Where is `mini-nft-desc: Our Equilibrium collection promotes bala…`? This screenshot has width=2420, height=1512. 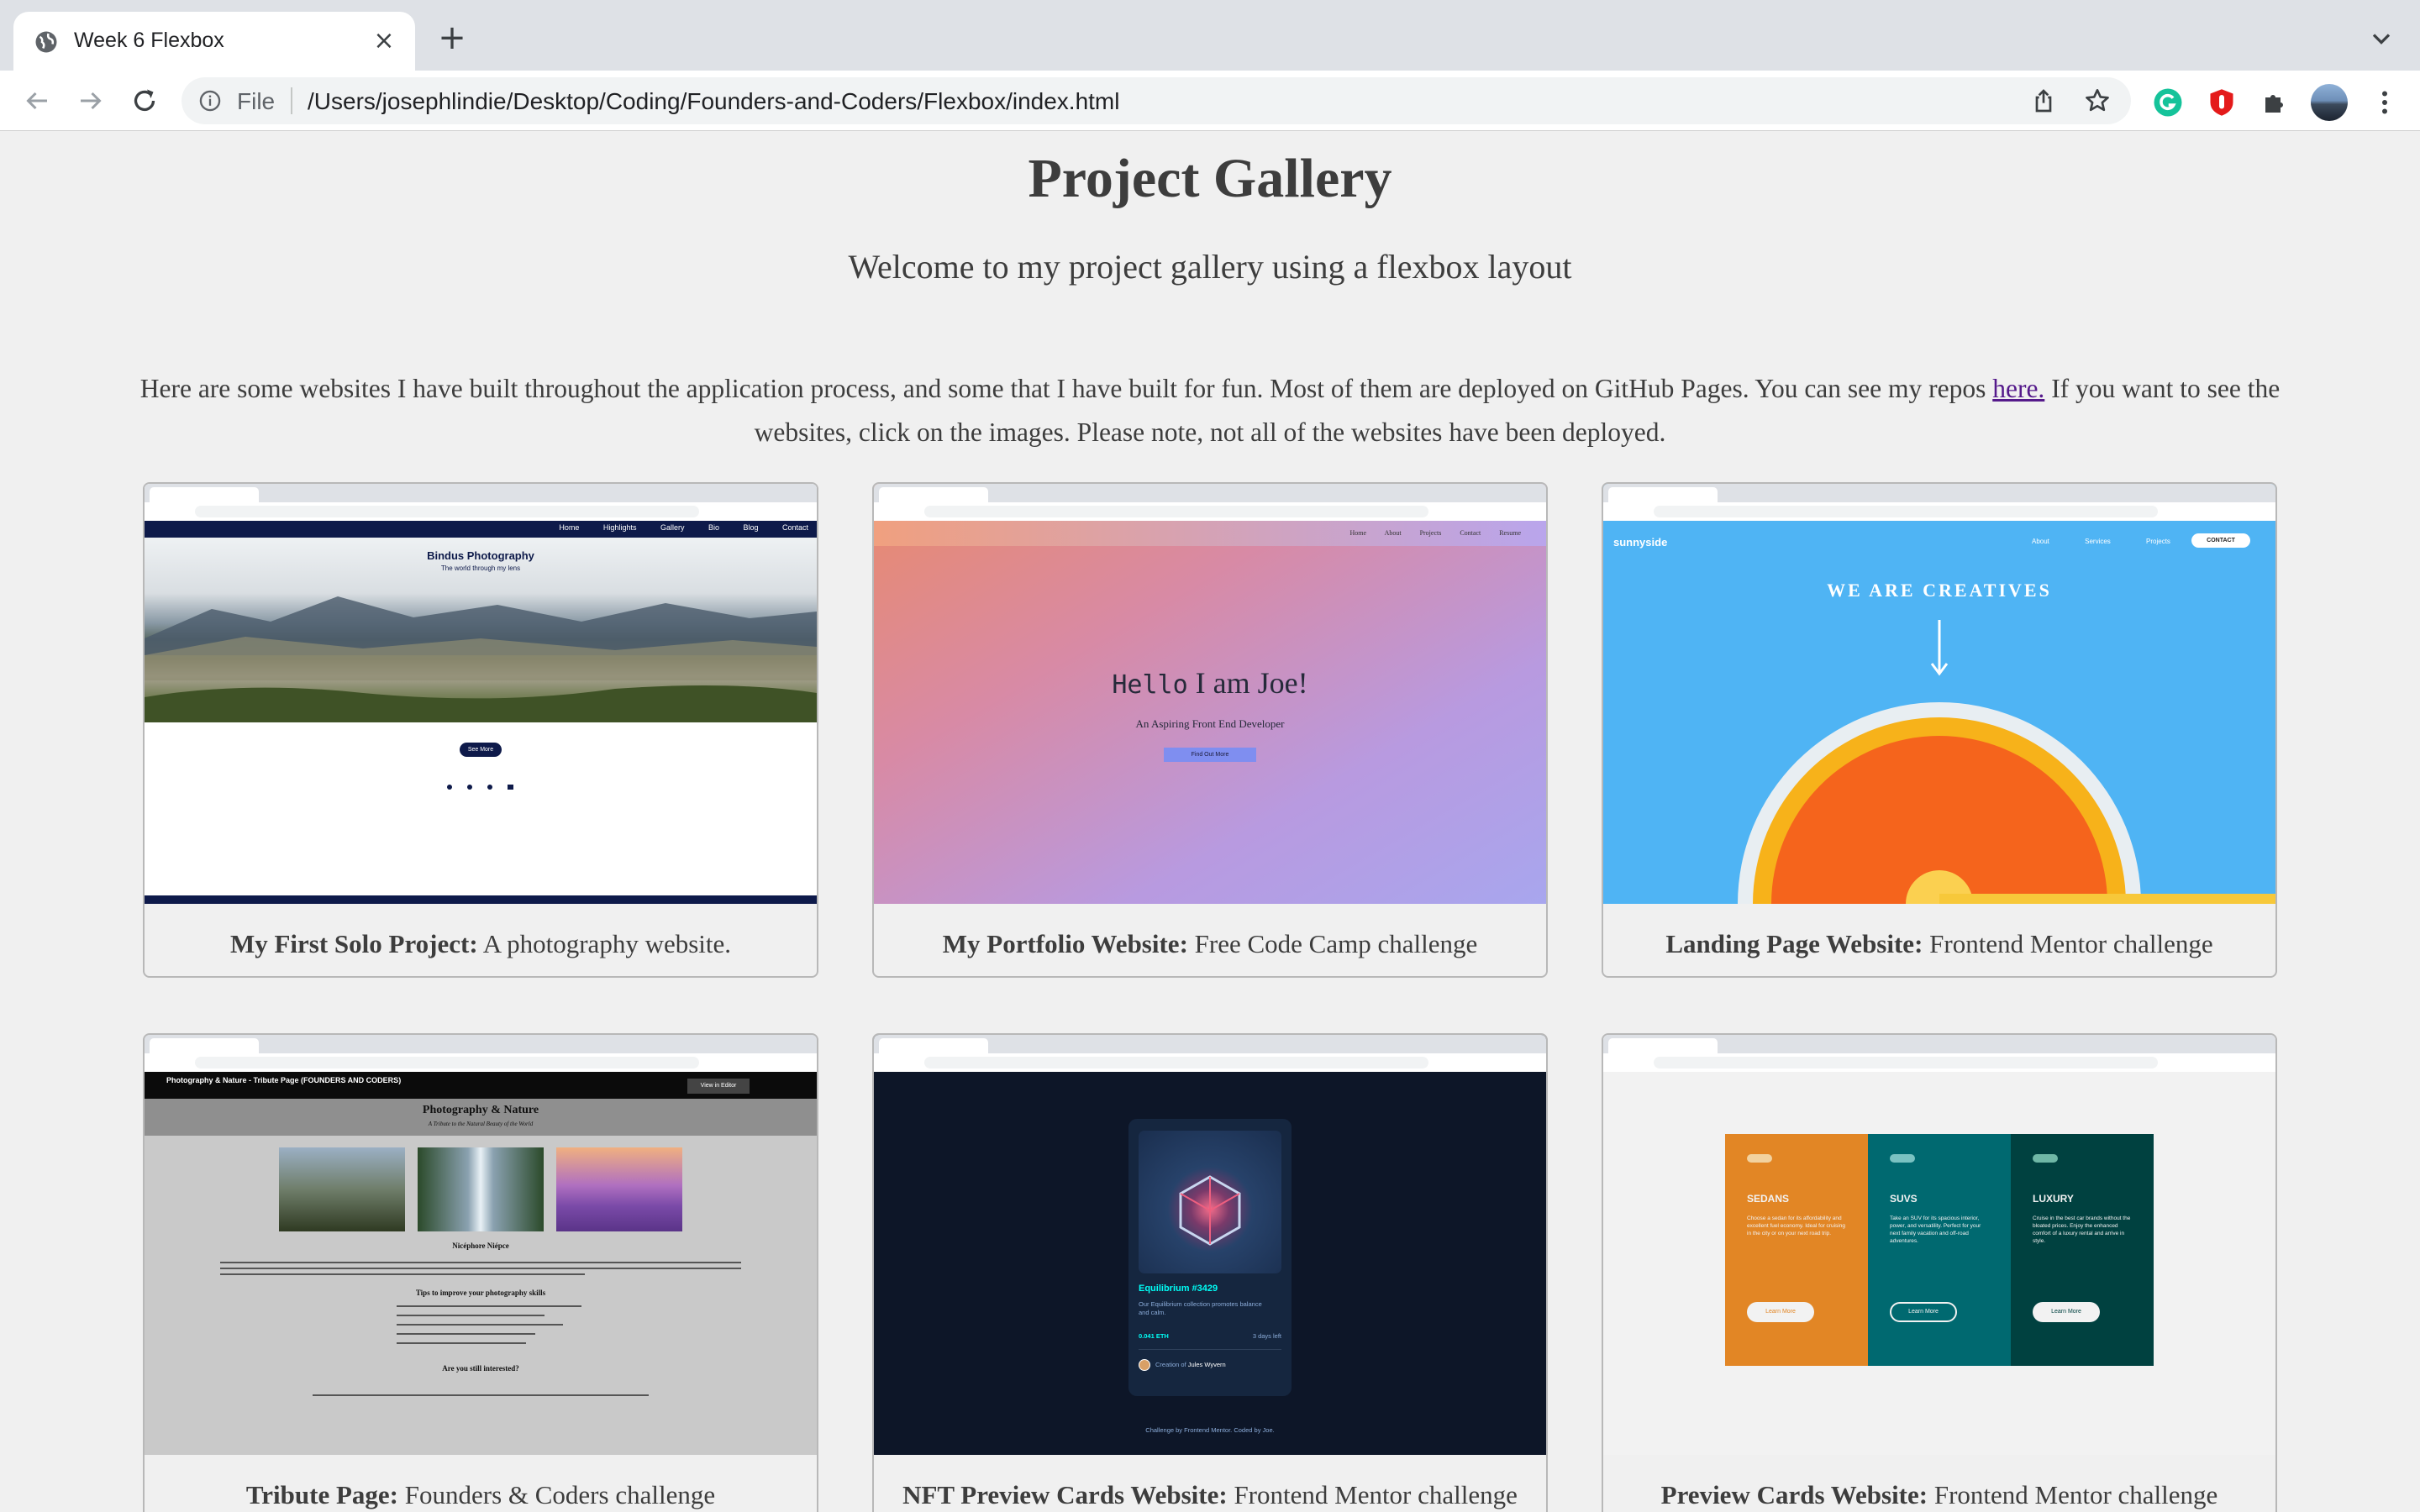
mini-nft-desc: Our Equilibrium collection promotes bala… is located at coordinates (1200, 1308).